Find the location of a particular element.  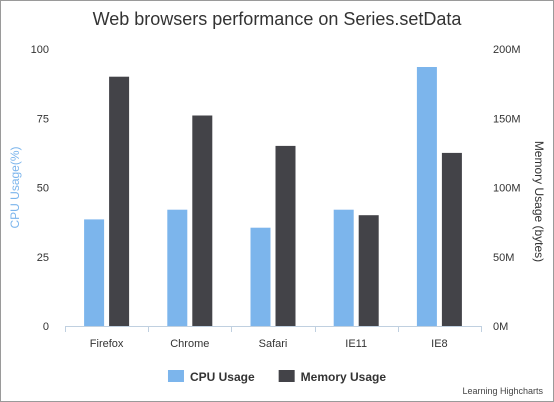

legend-item-cpu-usage: CPU Usage is located at coordinates (211, 377).